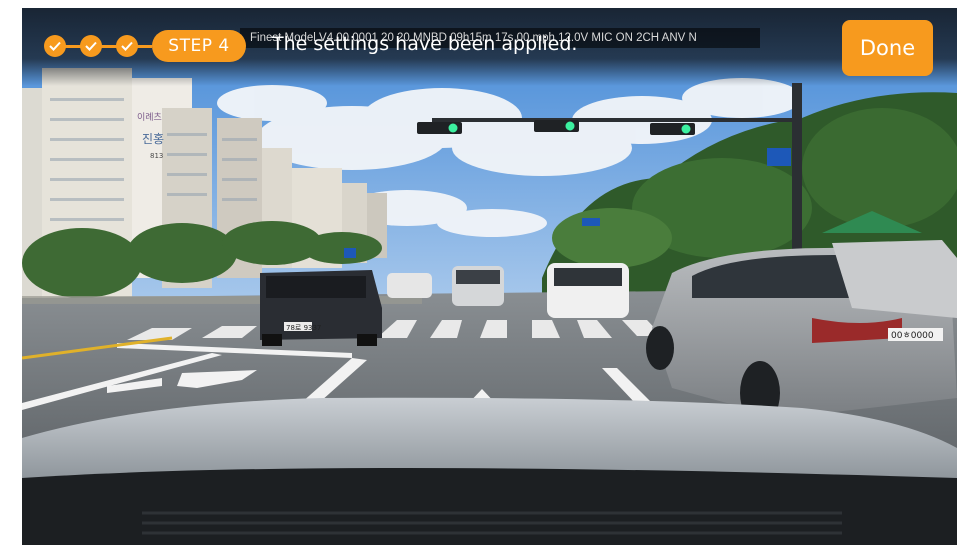 The height and width of the screenshot is (545, 979). I want to click on step-1-complete-indicator, so click(55, 46).